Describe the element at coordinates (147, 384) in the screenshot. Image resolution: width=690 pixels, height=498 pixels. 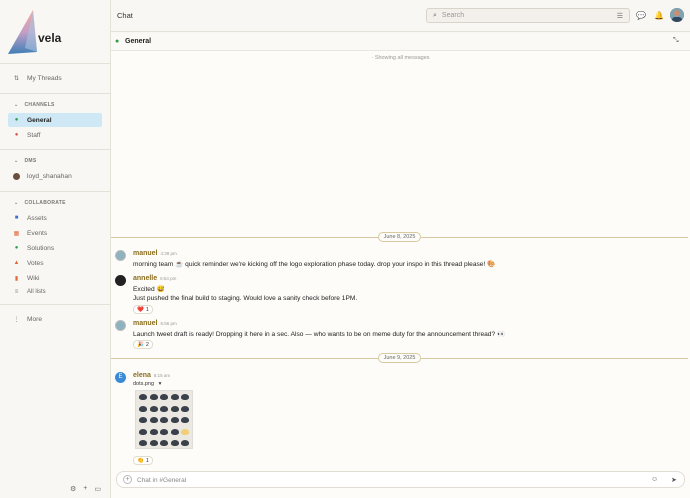
I see `attachment-name: dots.png ▾` at that location.